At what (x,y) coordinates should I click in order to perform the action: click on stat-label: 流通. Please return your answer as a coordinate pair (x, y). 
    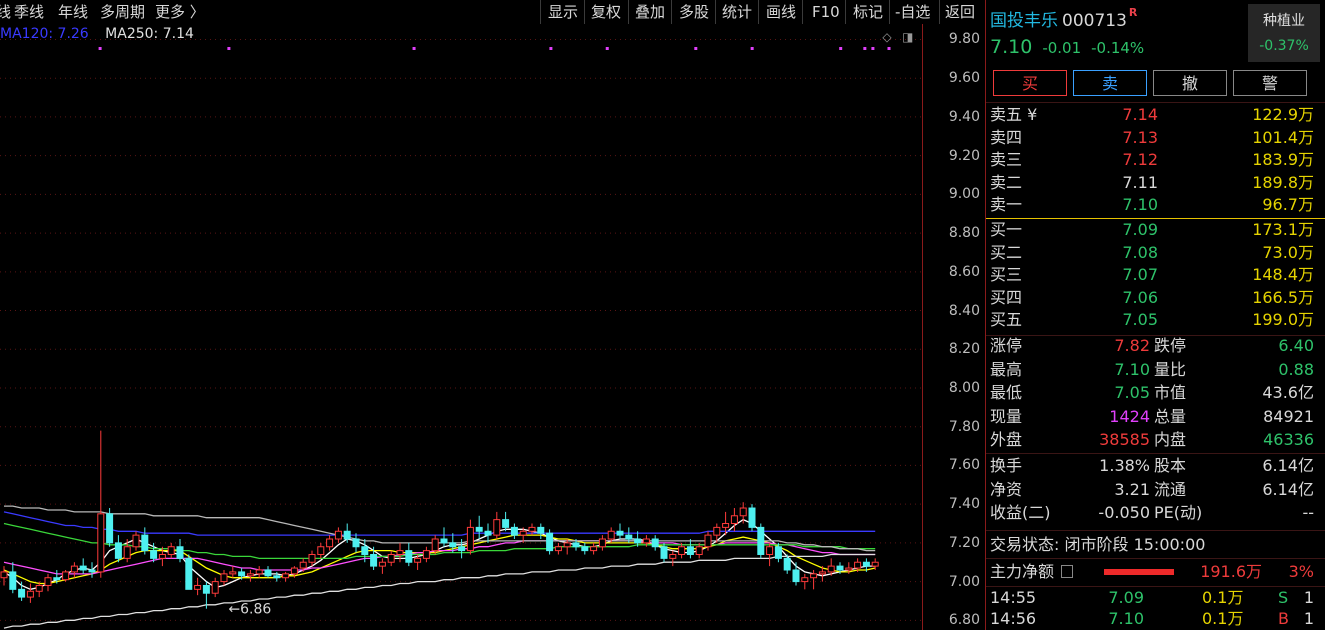
    Looking at the image, I should click on (1170, 489).